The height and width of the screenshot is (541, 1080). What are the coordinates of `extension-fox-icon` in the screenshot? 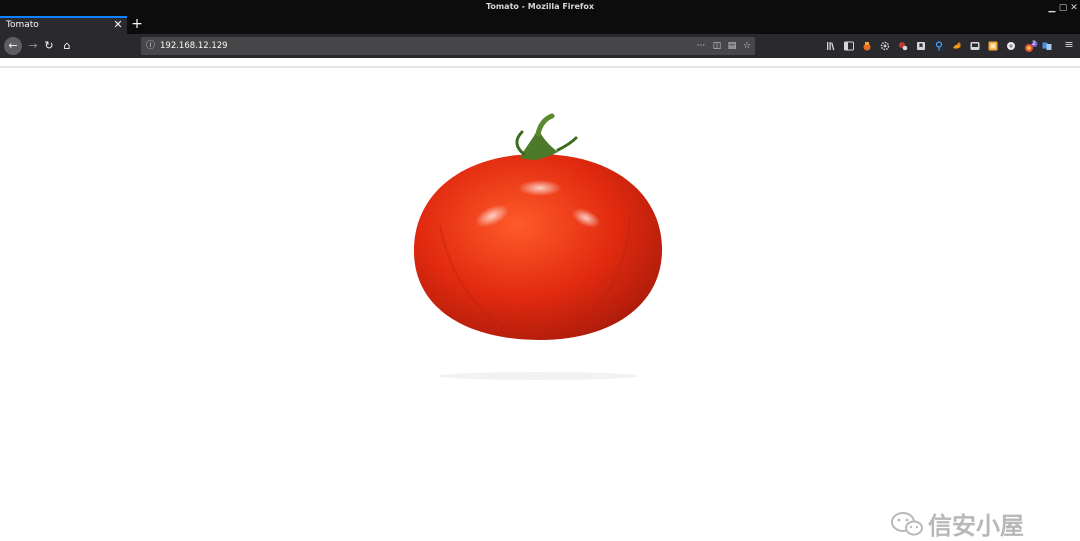 It's located at (867, 46).